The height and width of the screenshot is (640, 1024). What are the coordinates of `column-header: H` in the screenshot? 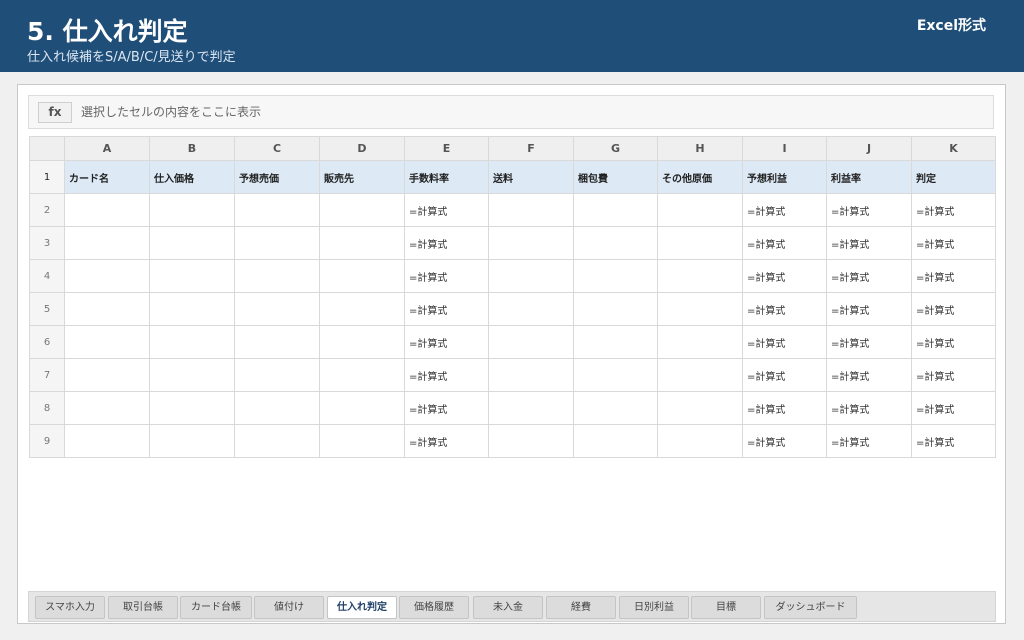 It's located at (700, 148).